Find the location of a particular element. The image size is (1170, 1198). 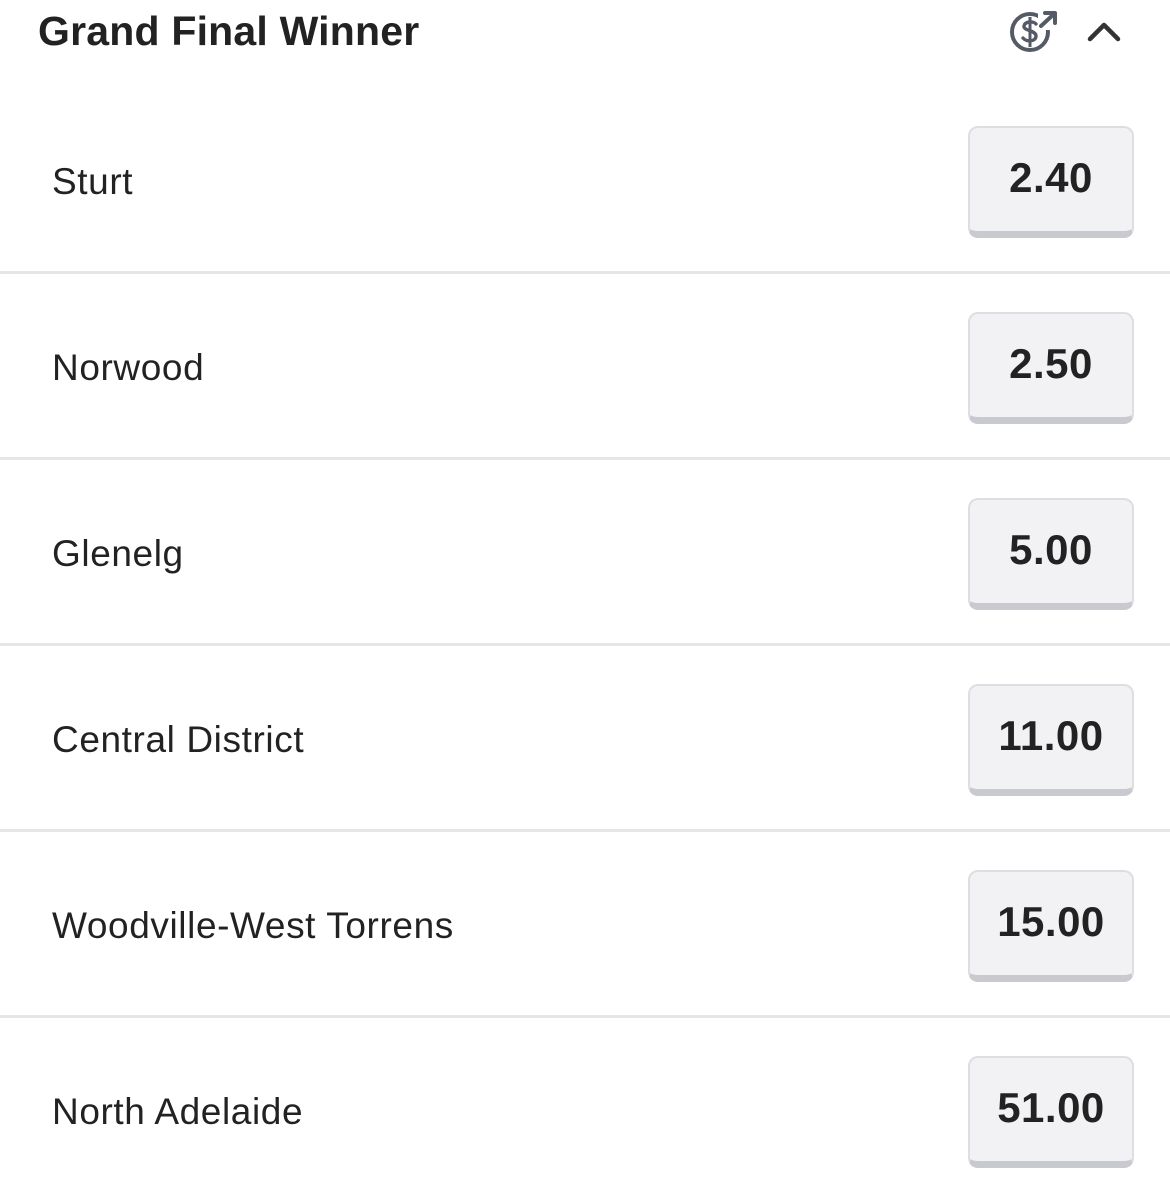

runner-name: Central District is located at coordinates (178, 739).